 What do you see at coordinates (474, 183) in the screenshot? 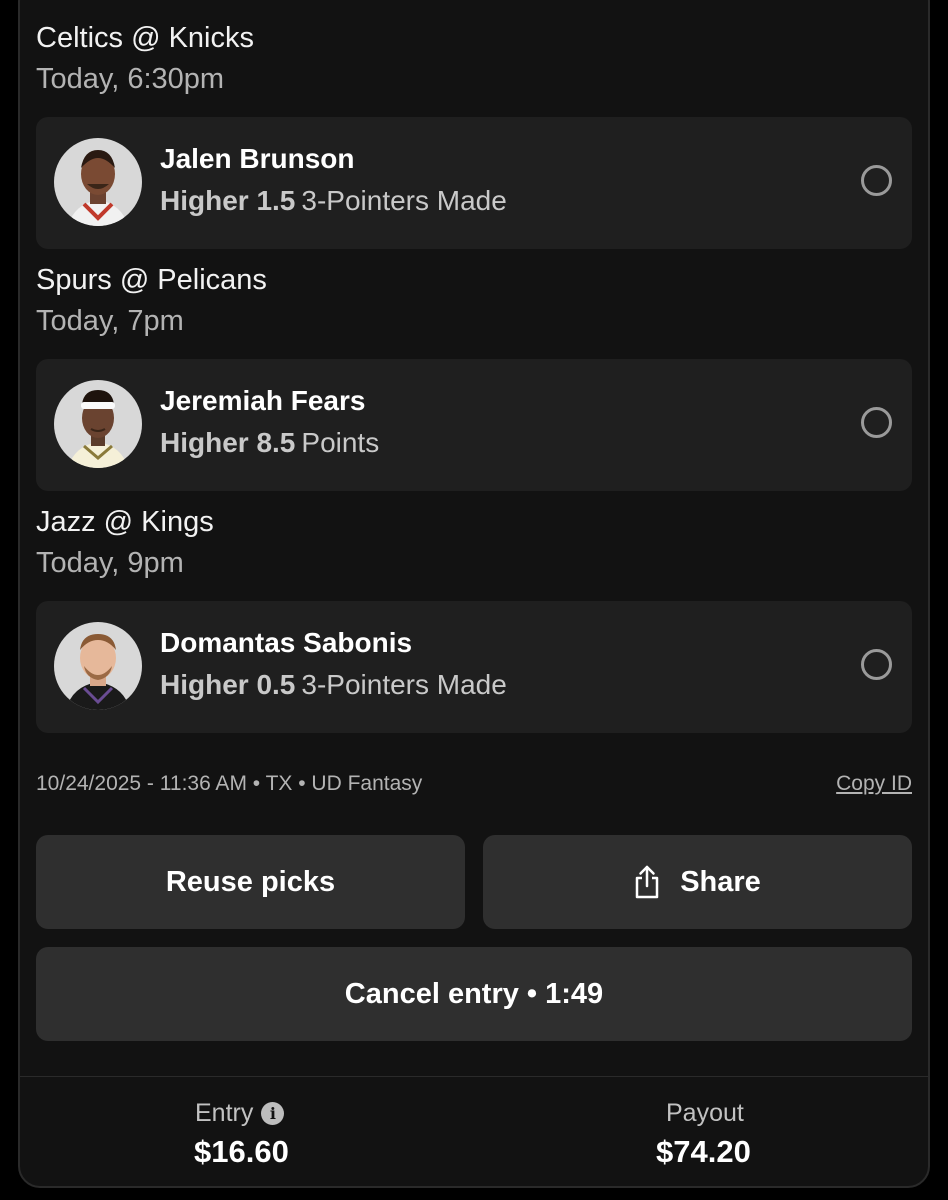
I see `pick-card: Jalen Brunson Higher 1.5 3-Pointers Made` at bounding box center [474, 183].